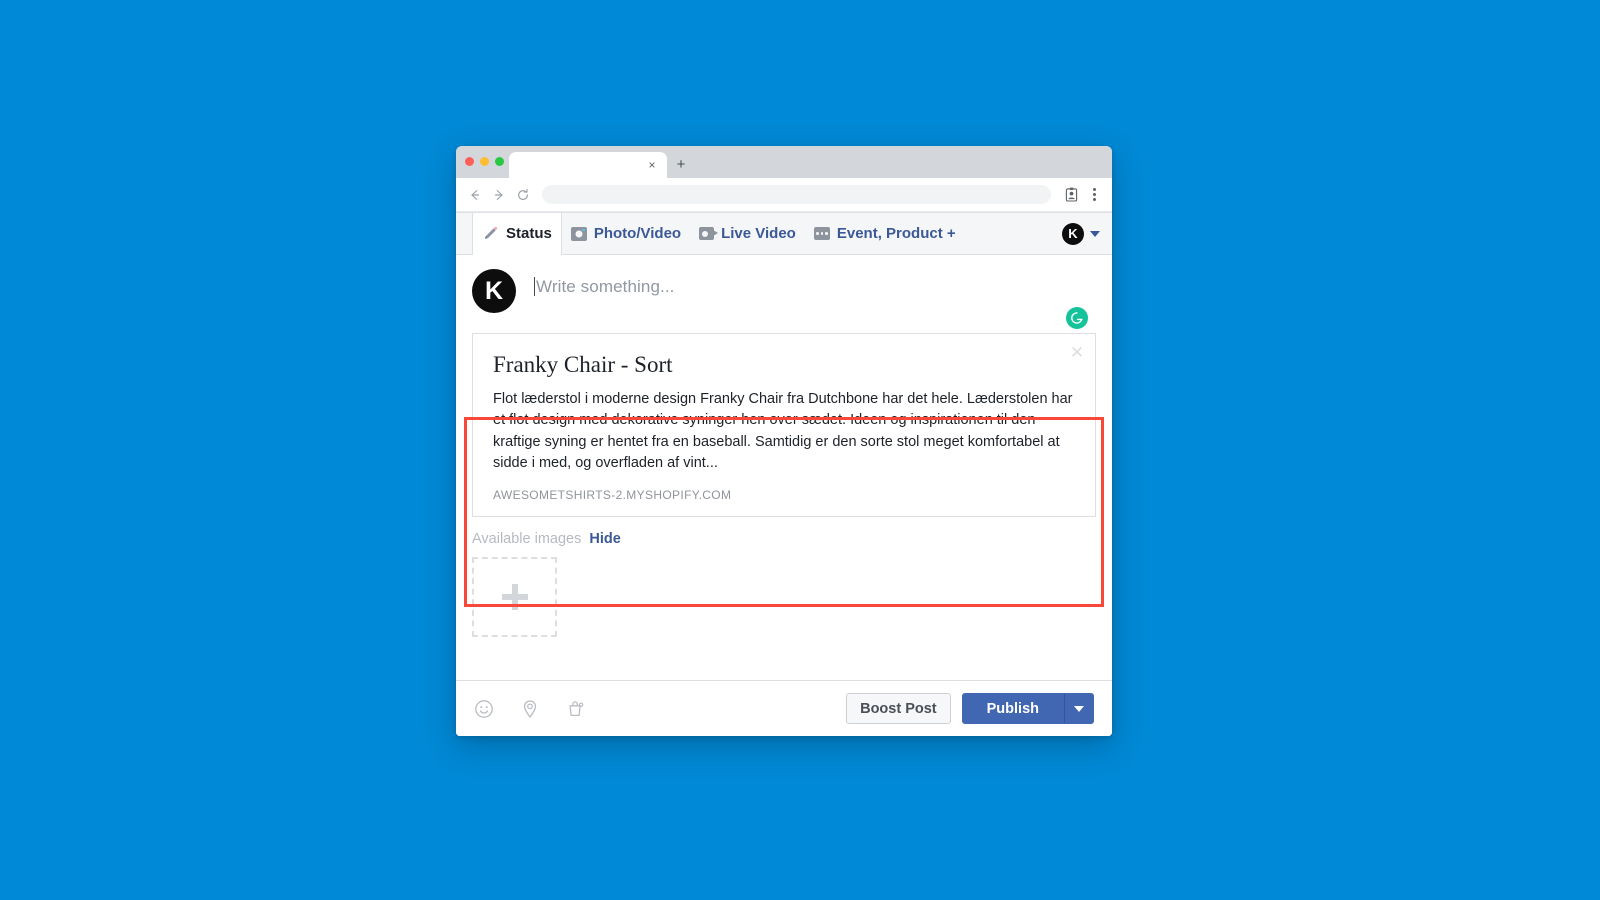 The height and width of the screenshot is (900, 1600). I want to click on divider, so click(784, 333).